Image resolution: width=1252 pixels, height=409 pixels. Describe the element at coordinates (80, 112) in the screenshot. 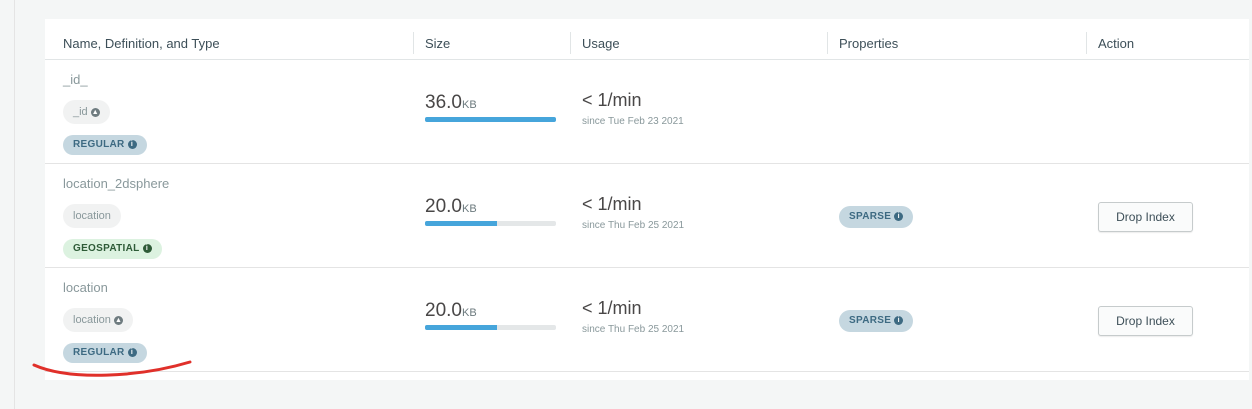

I see `index-field-label: _id` at that location.